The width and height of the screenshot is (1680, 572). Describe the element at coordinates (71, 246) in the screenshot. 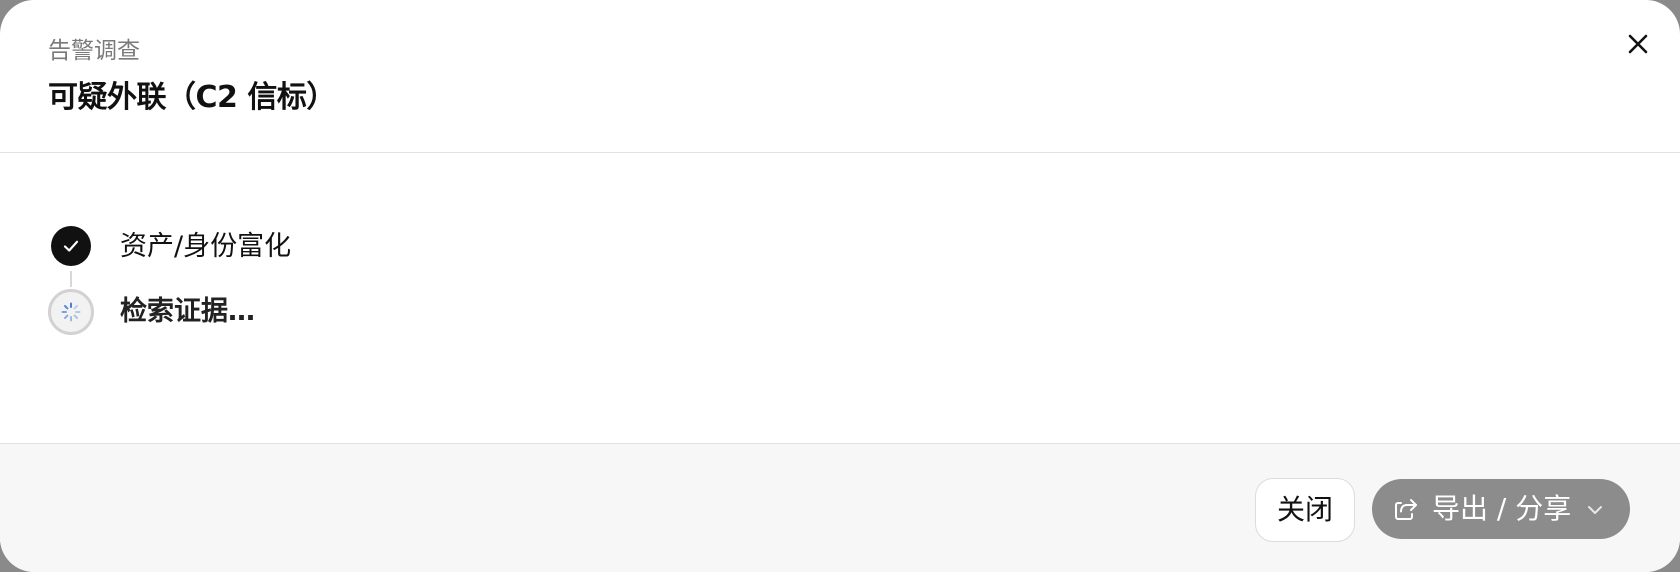

I see `check-icon` at that location.